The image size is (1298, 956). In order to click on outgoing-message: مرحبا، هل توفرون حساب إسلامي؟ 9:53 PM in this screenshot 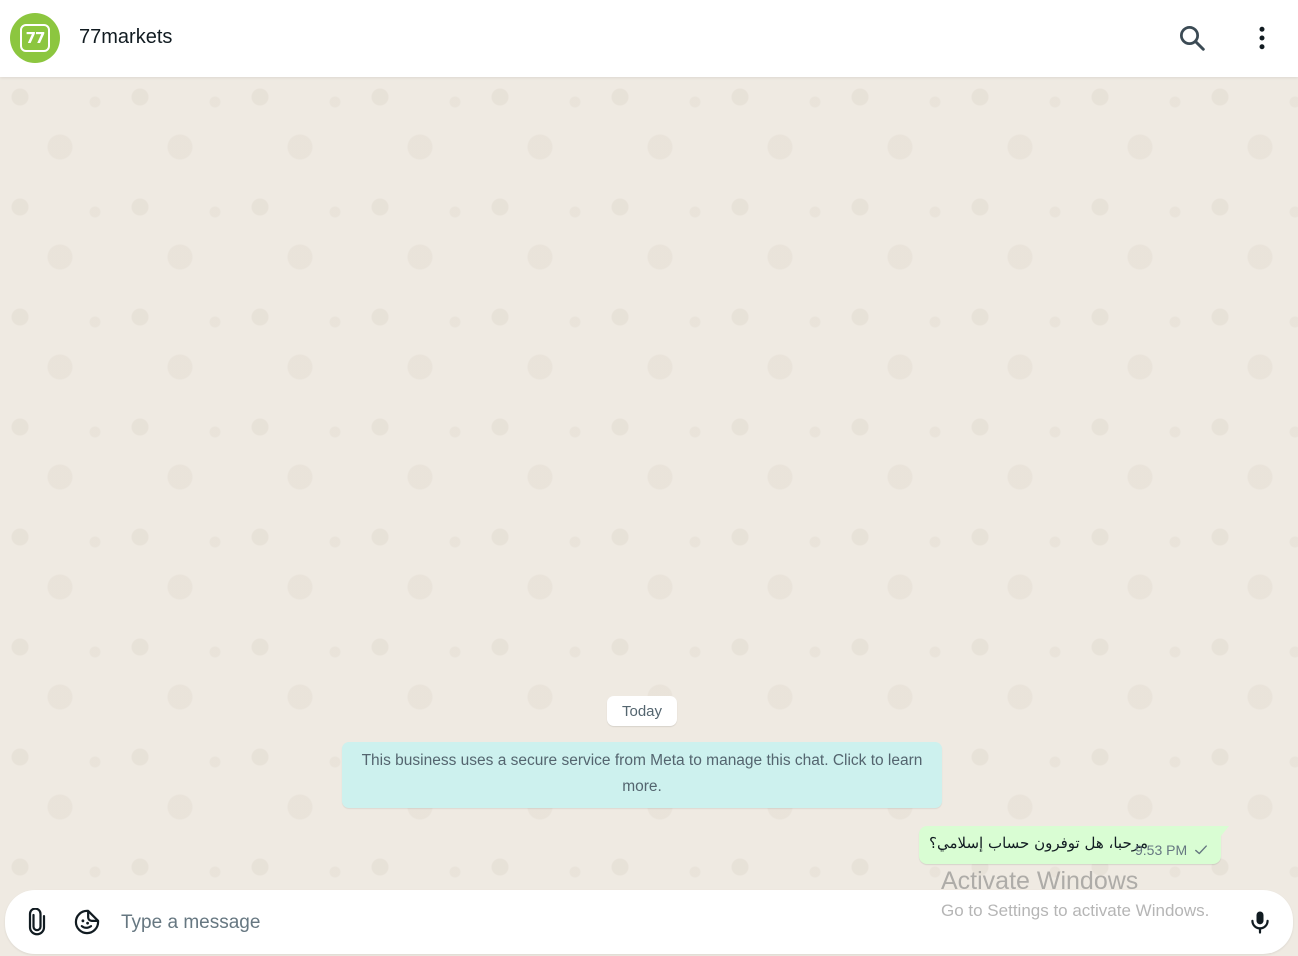, I will do `click(1074, 845)`.